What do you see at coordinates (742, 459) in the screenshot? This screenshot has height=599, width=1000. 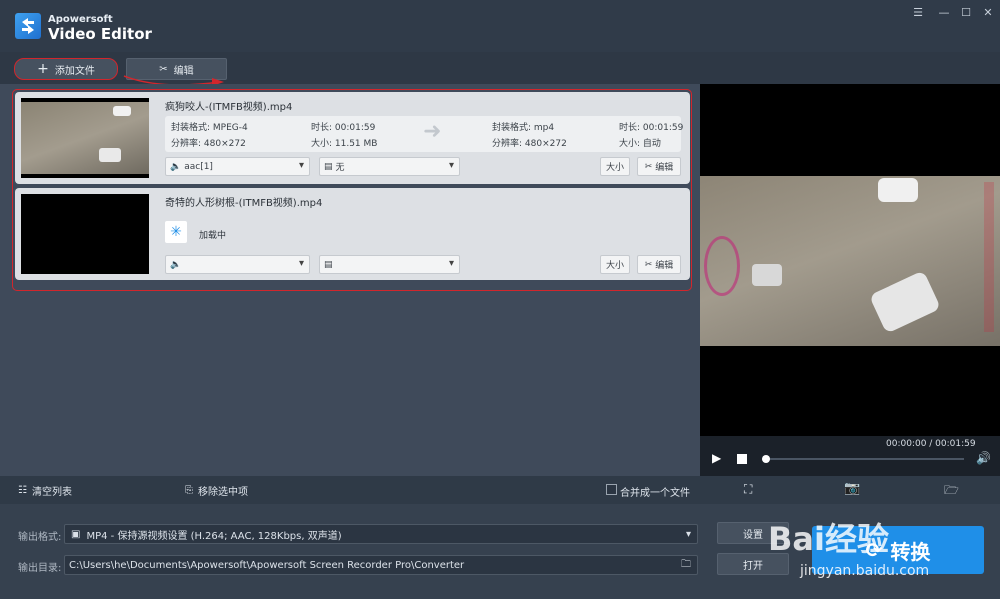 I see `stop-button` at bounding box center [742, 459].